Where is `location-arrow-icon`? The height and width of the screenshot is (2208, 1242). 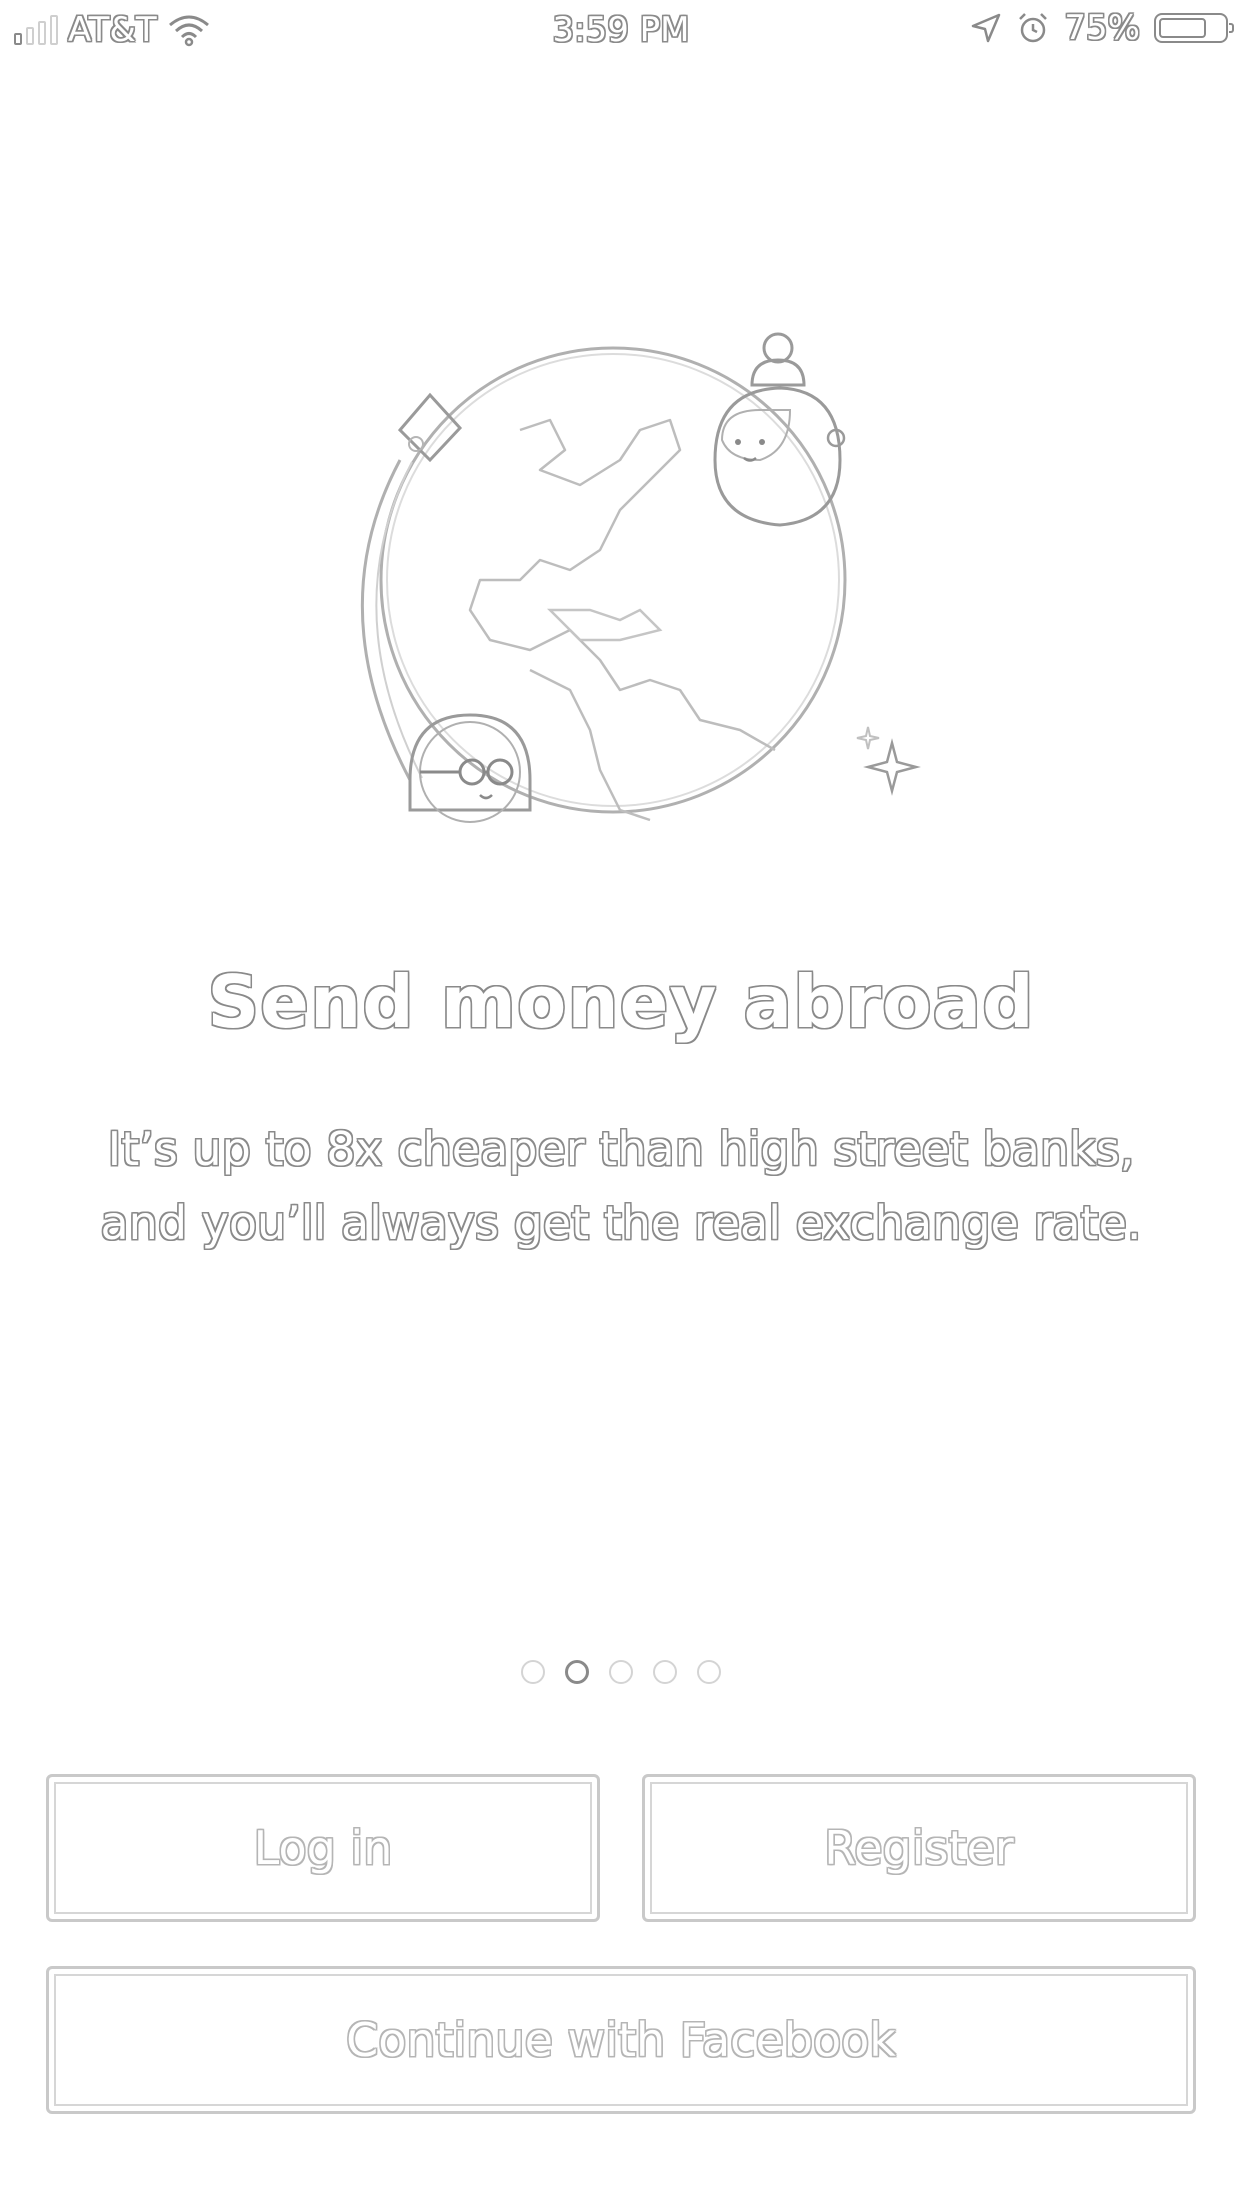
location-arrow-icon is located at coordinates (986, 28).